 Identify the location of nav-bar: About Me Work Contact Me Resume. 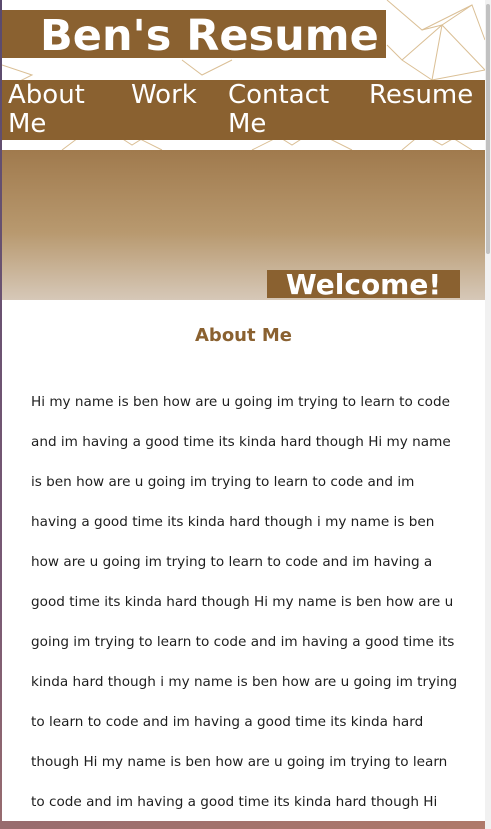
(243, 110).